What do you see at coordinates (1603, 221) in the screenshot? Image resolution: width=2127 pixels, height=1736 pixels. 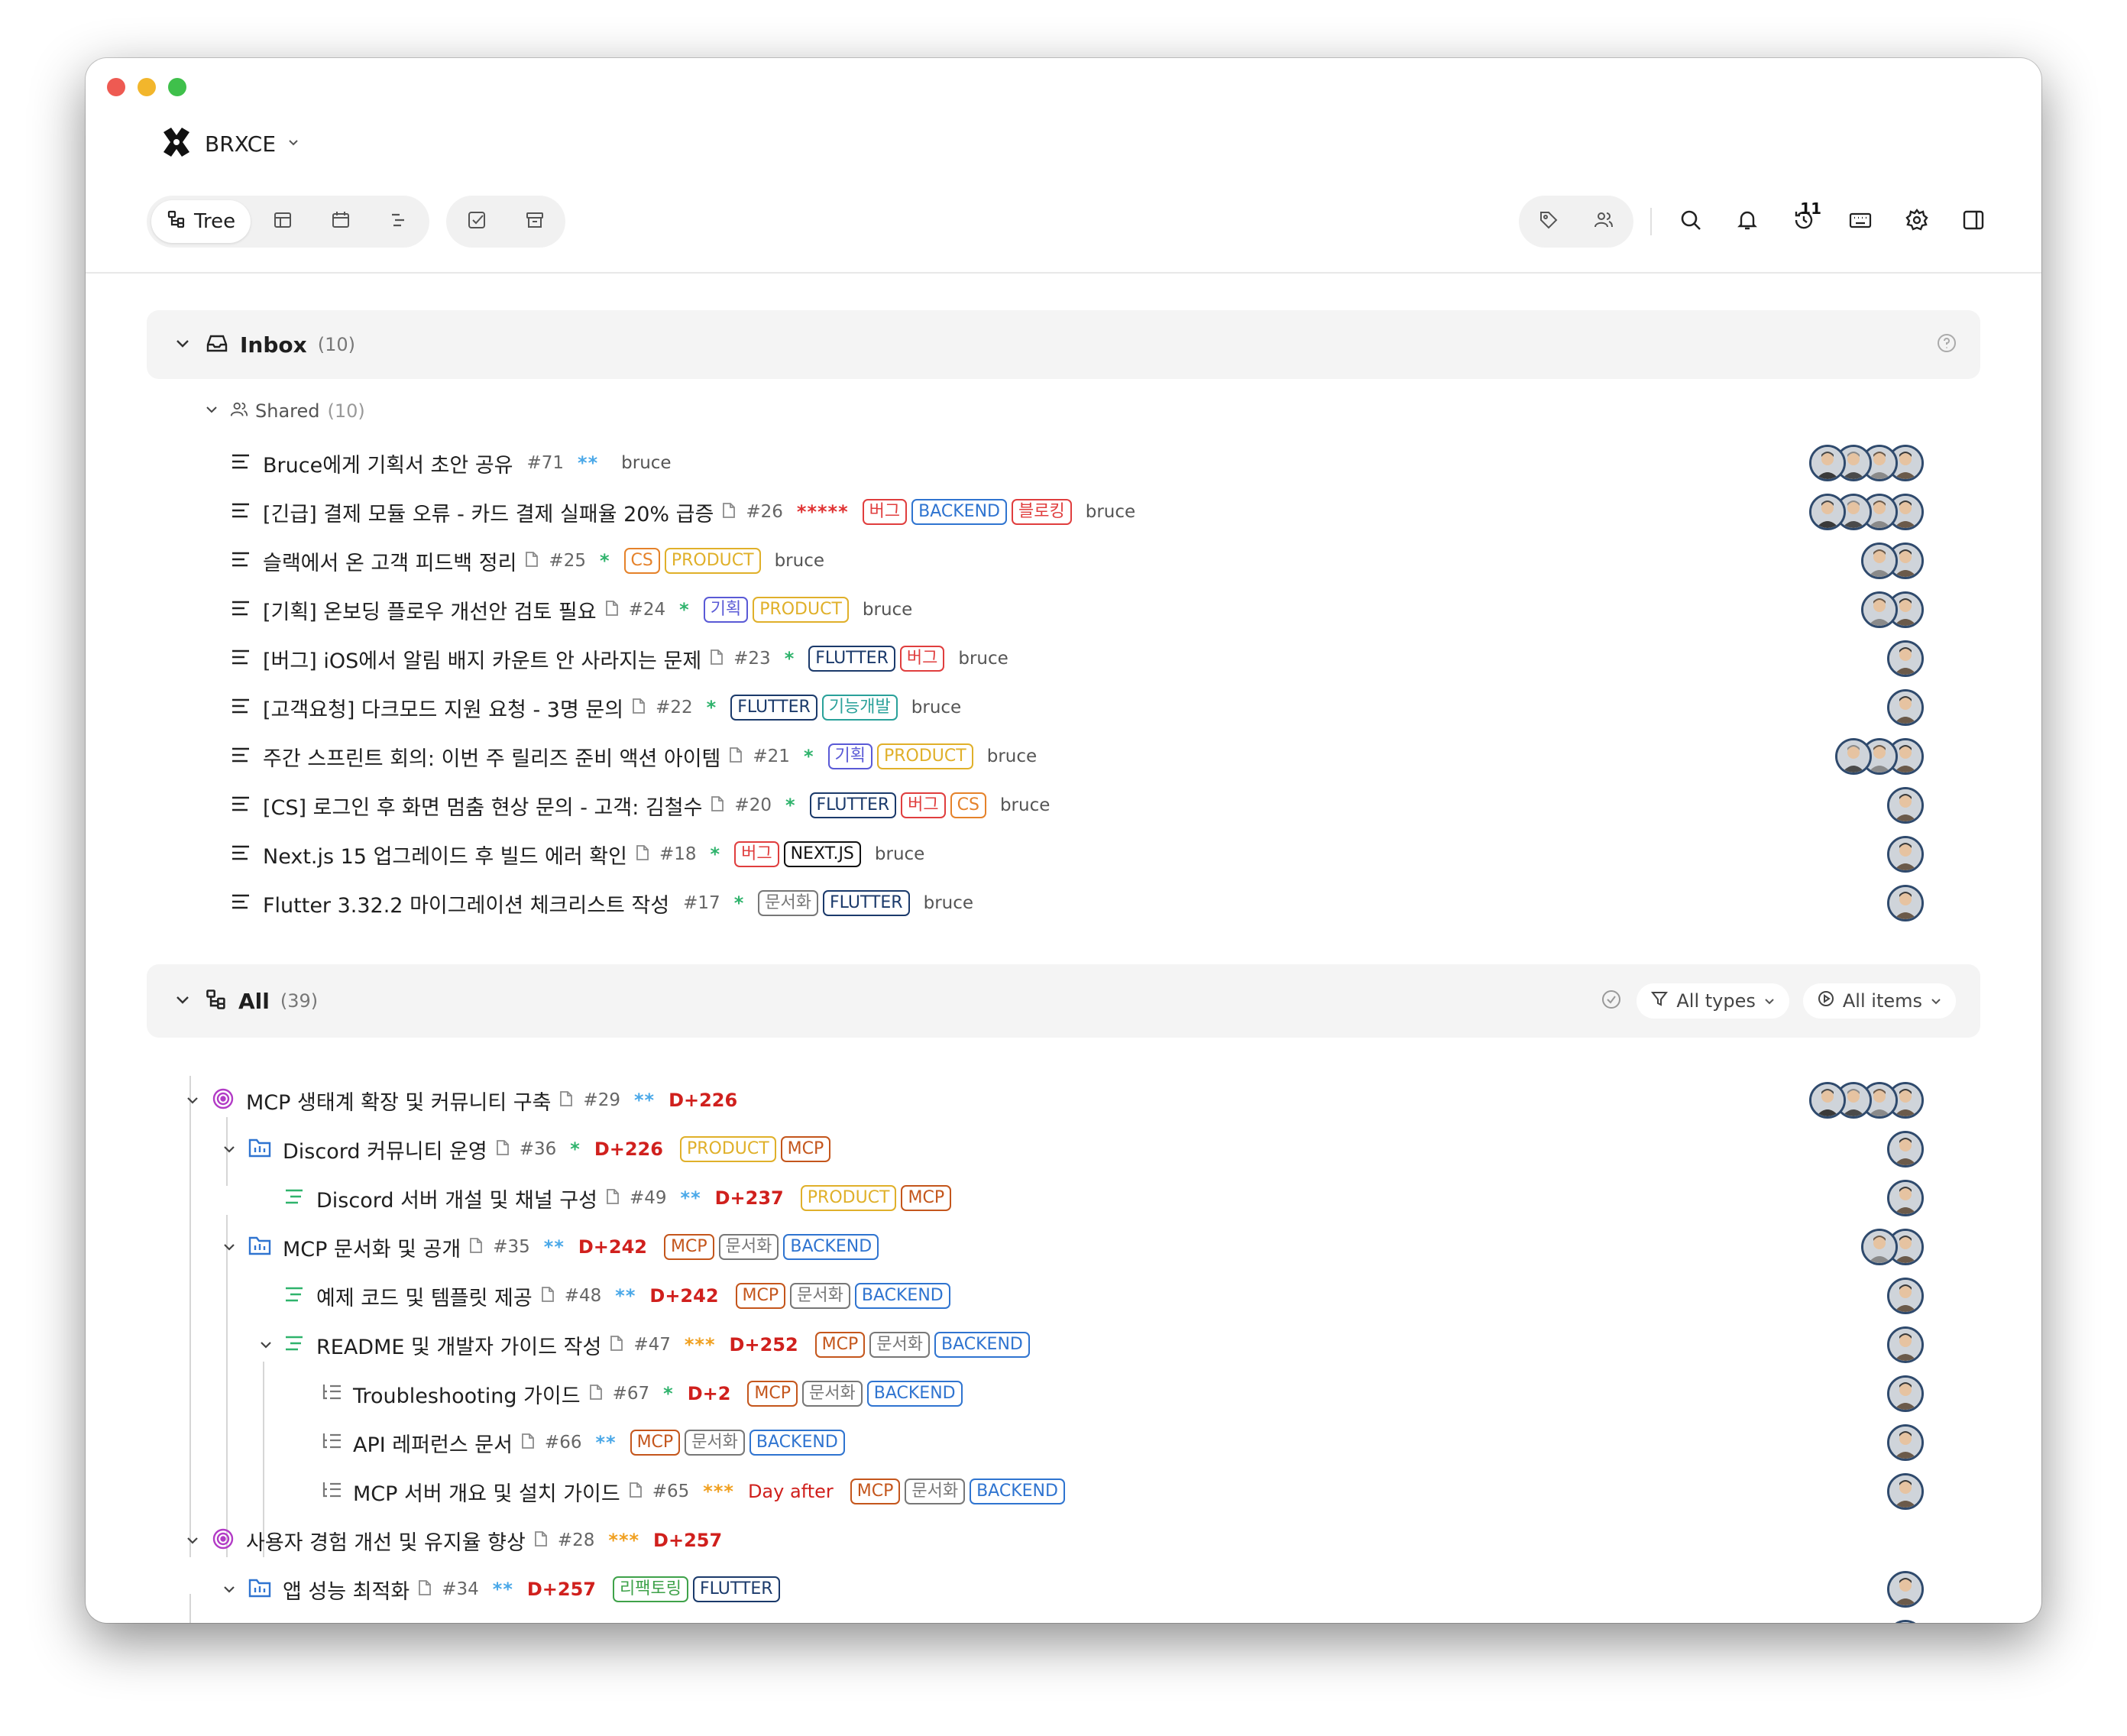 I see `members-button` at bounding box center [1603, 221].